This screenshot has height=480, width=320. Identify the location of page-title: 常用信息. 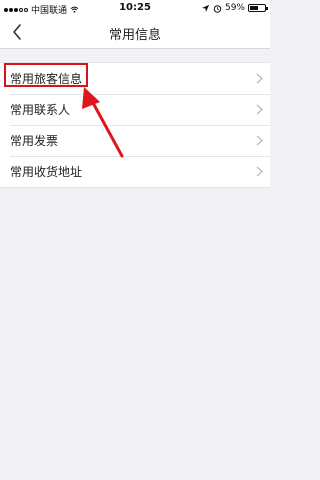
(134, 35).